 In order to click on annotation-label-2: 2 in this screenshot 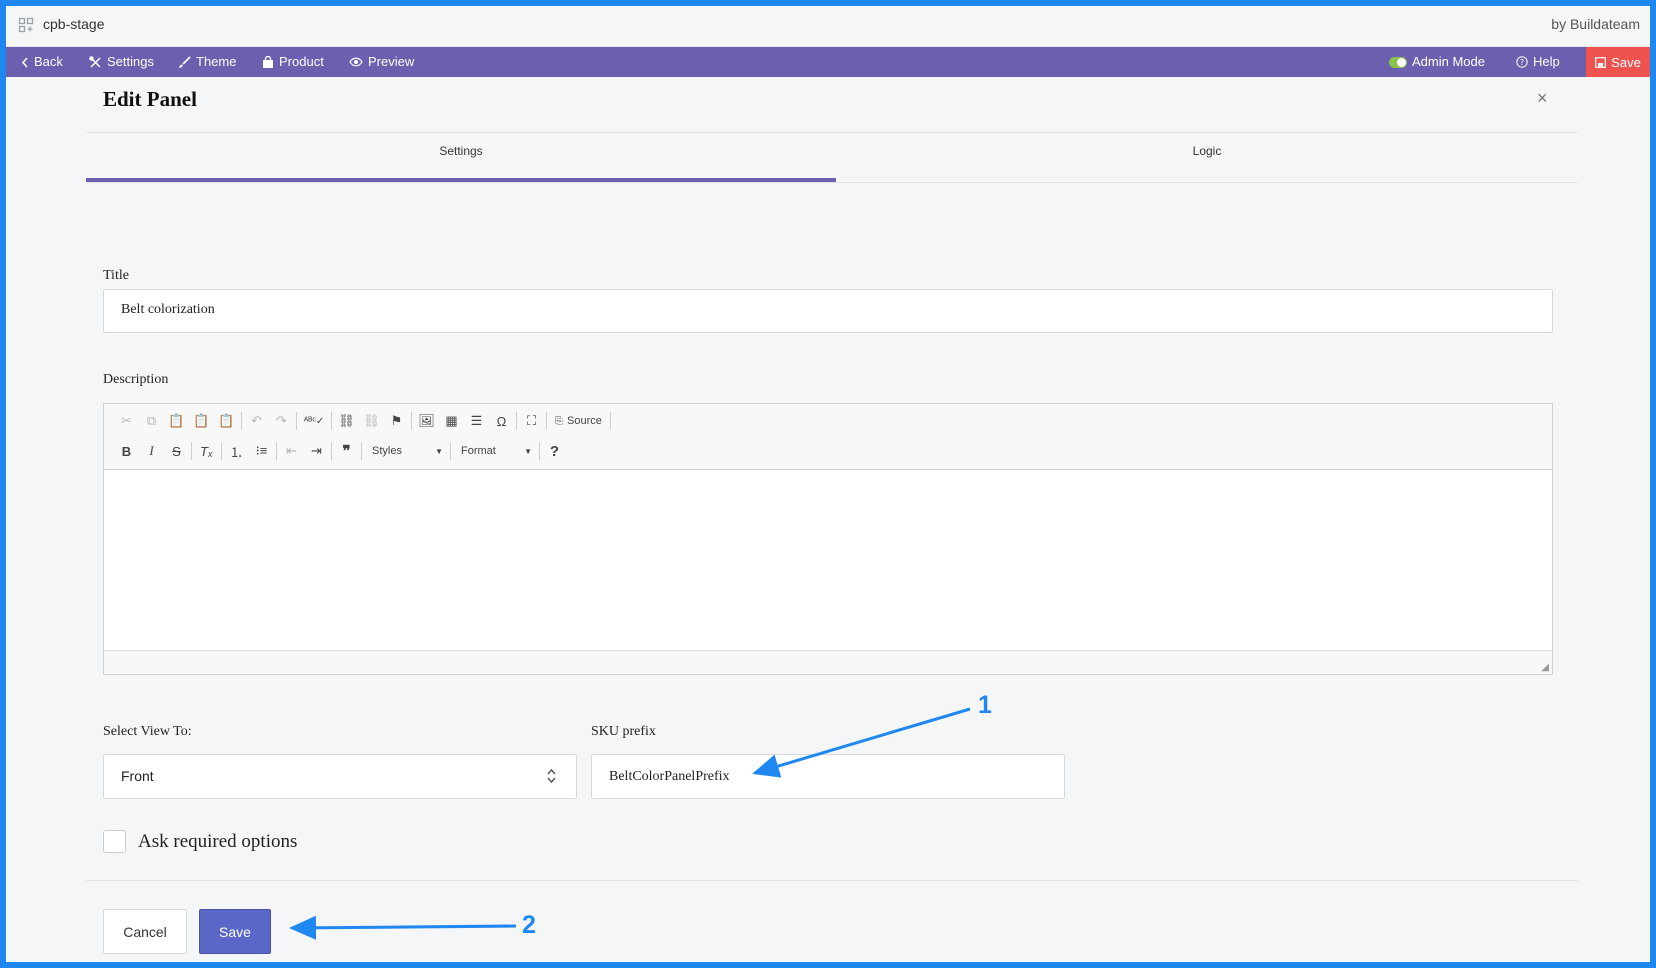, I will do `click(529, 925)`.